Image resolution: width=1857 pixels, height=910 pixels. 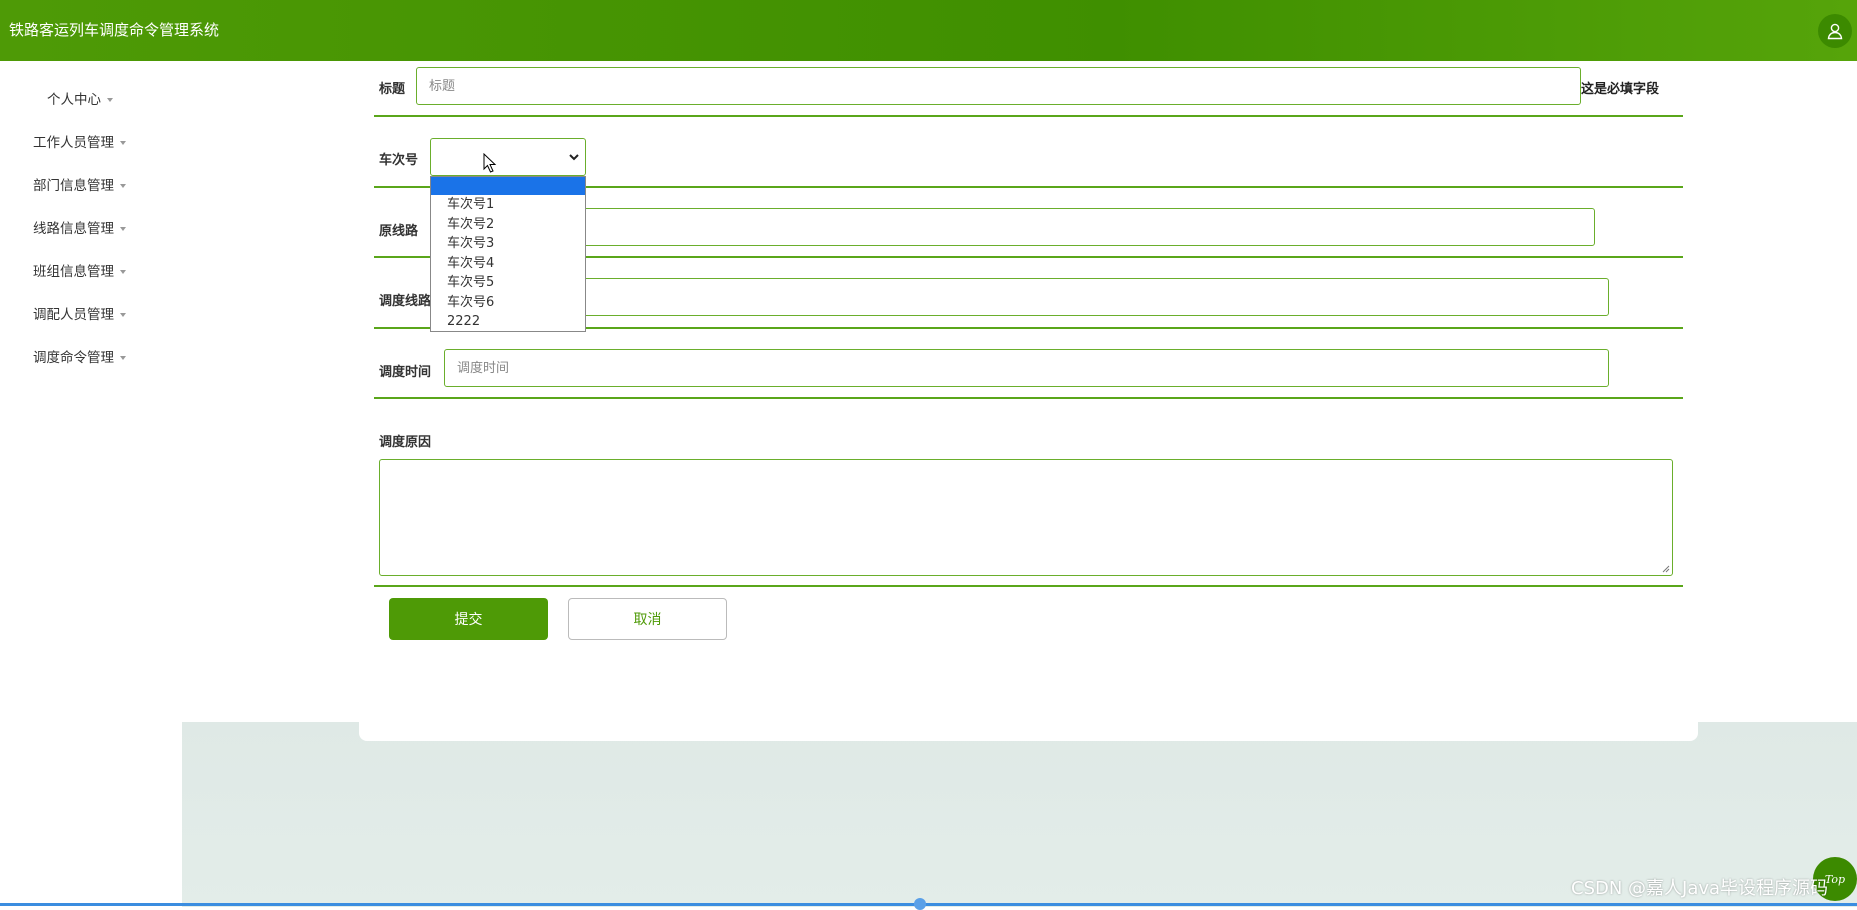 I want to click on user-icon-glyph, so click(x=1835, y=31).